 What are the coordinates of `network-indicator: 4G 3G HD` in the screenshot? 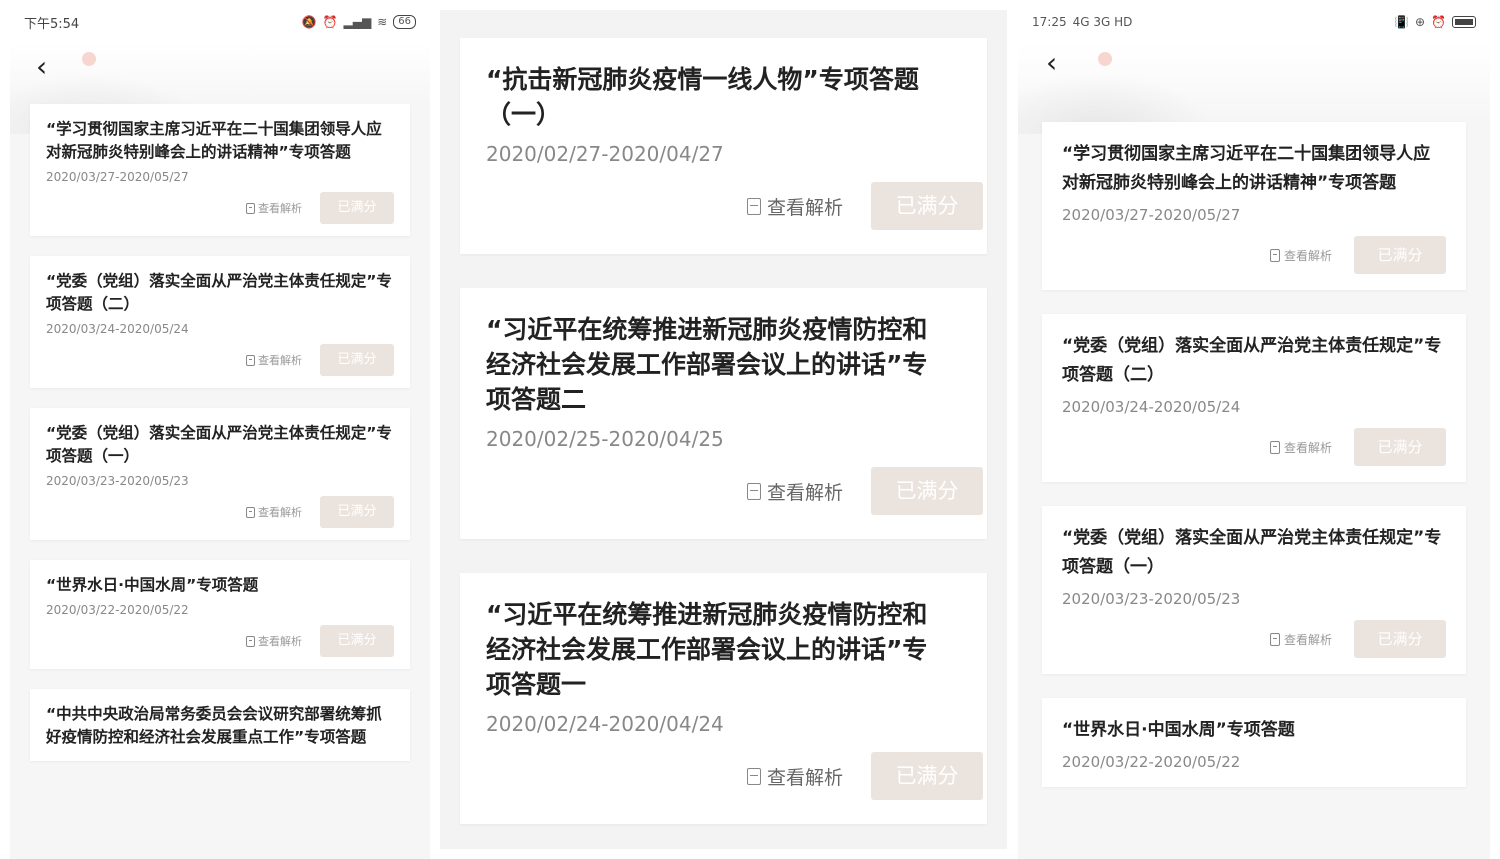 It's located at (1102, 22).